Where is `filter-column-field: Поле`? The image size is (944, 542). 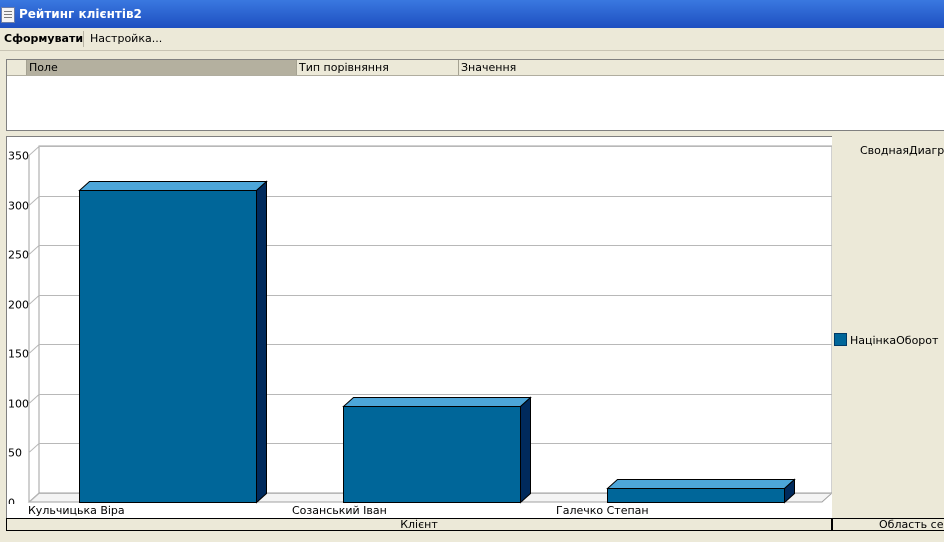 filter-column-field: Поле is located at coordinates (162, 67).